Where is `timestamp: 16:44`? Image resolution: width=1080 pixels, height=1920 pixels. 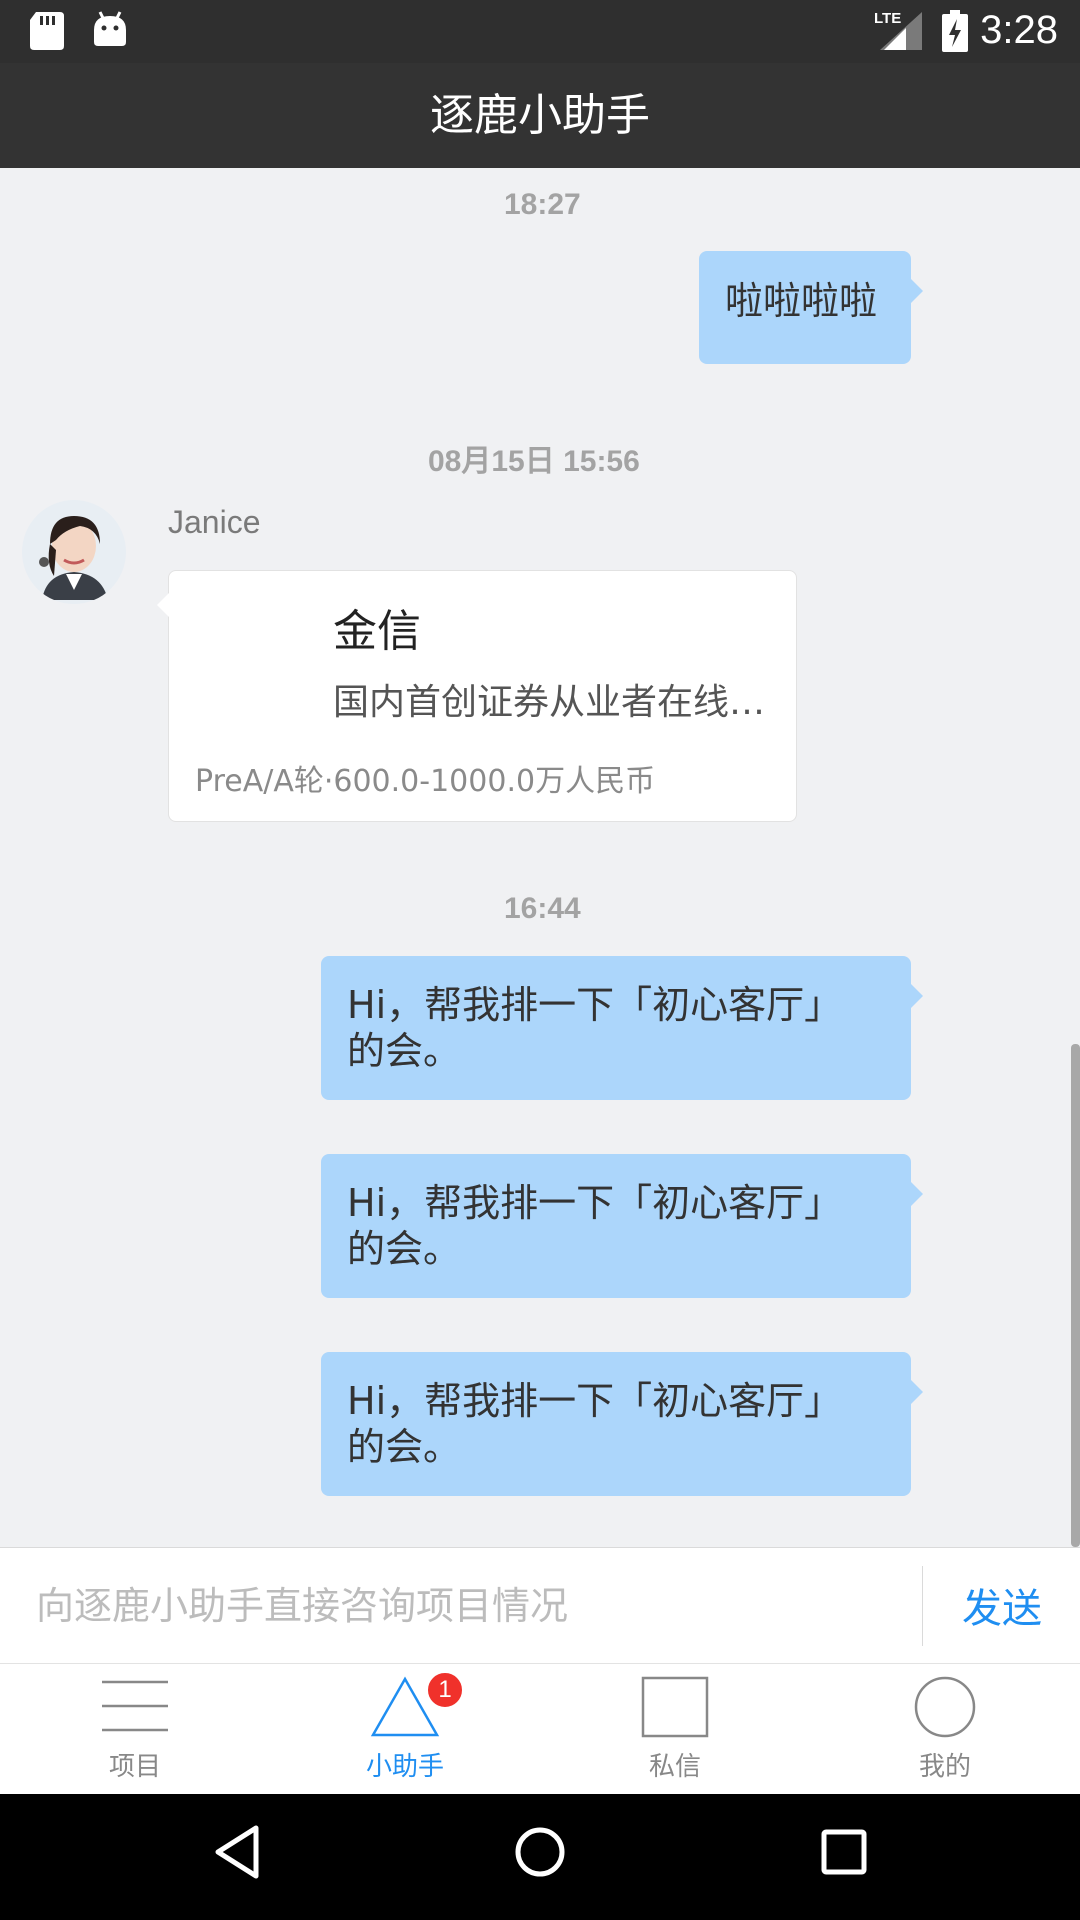
timestamp: 16:44 is located at coordinates (542, 908).